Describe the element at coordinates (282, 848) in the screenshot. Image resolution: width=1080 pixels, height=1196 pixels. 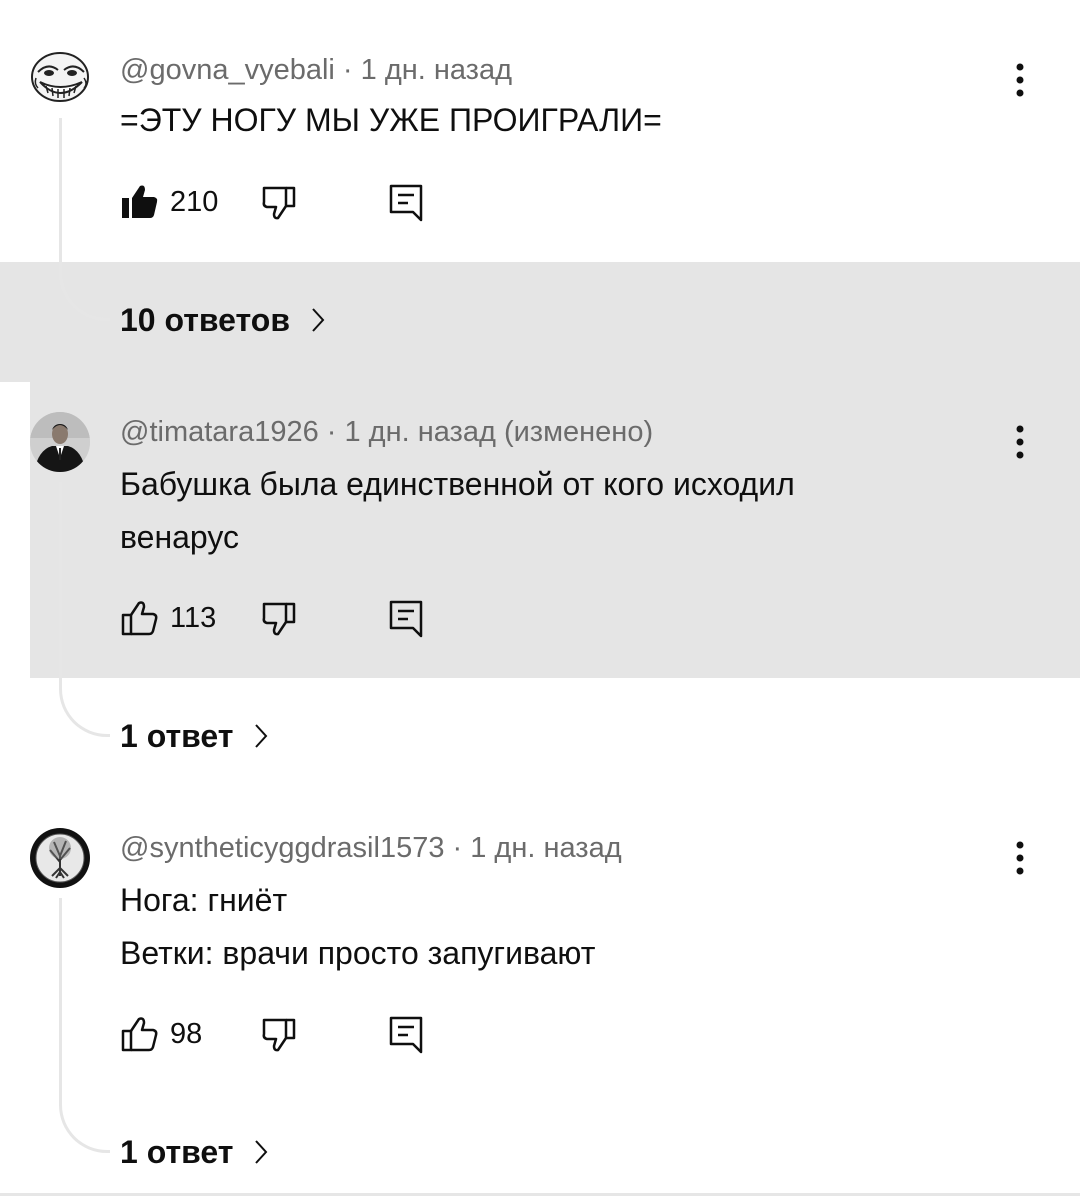
I see `author-name: @syntheticyggdrasil1573` at that location.